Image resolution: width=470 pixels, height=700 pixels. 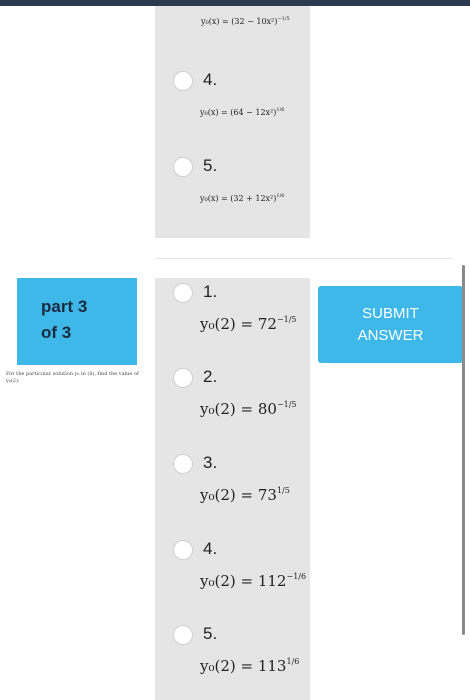 What do you see at coordinates (245, 495) in the screenshot?
I see `option-formula: y₀(2) = 731/5` at bounding box center [245, 495].